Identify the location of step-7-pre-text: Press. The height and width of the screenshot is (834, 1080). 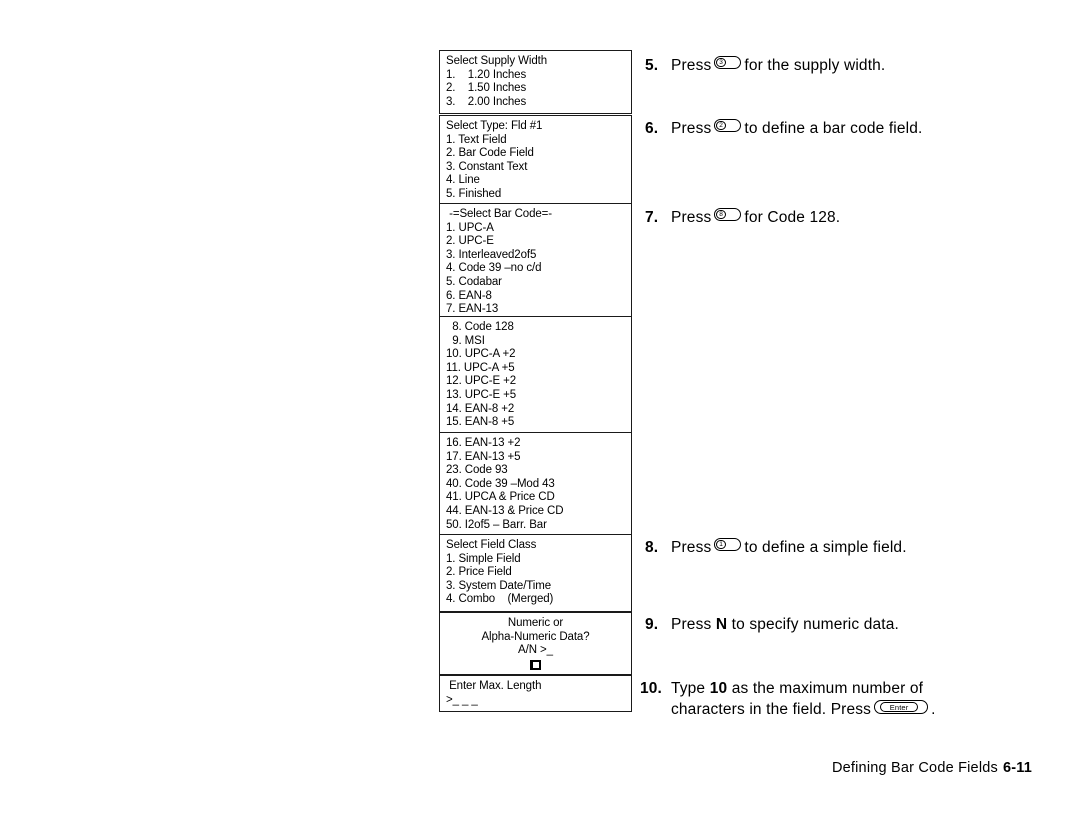
(691, 217).